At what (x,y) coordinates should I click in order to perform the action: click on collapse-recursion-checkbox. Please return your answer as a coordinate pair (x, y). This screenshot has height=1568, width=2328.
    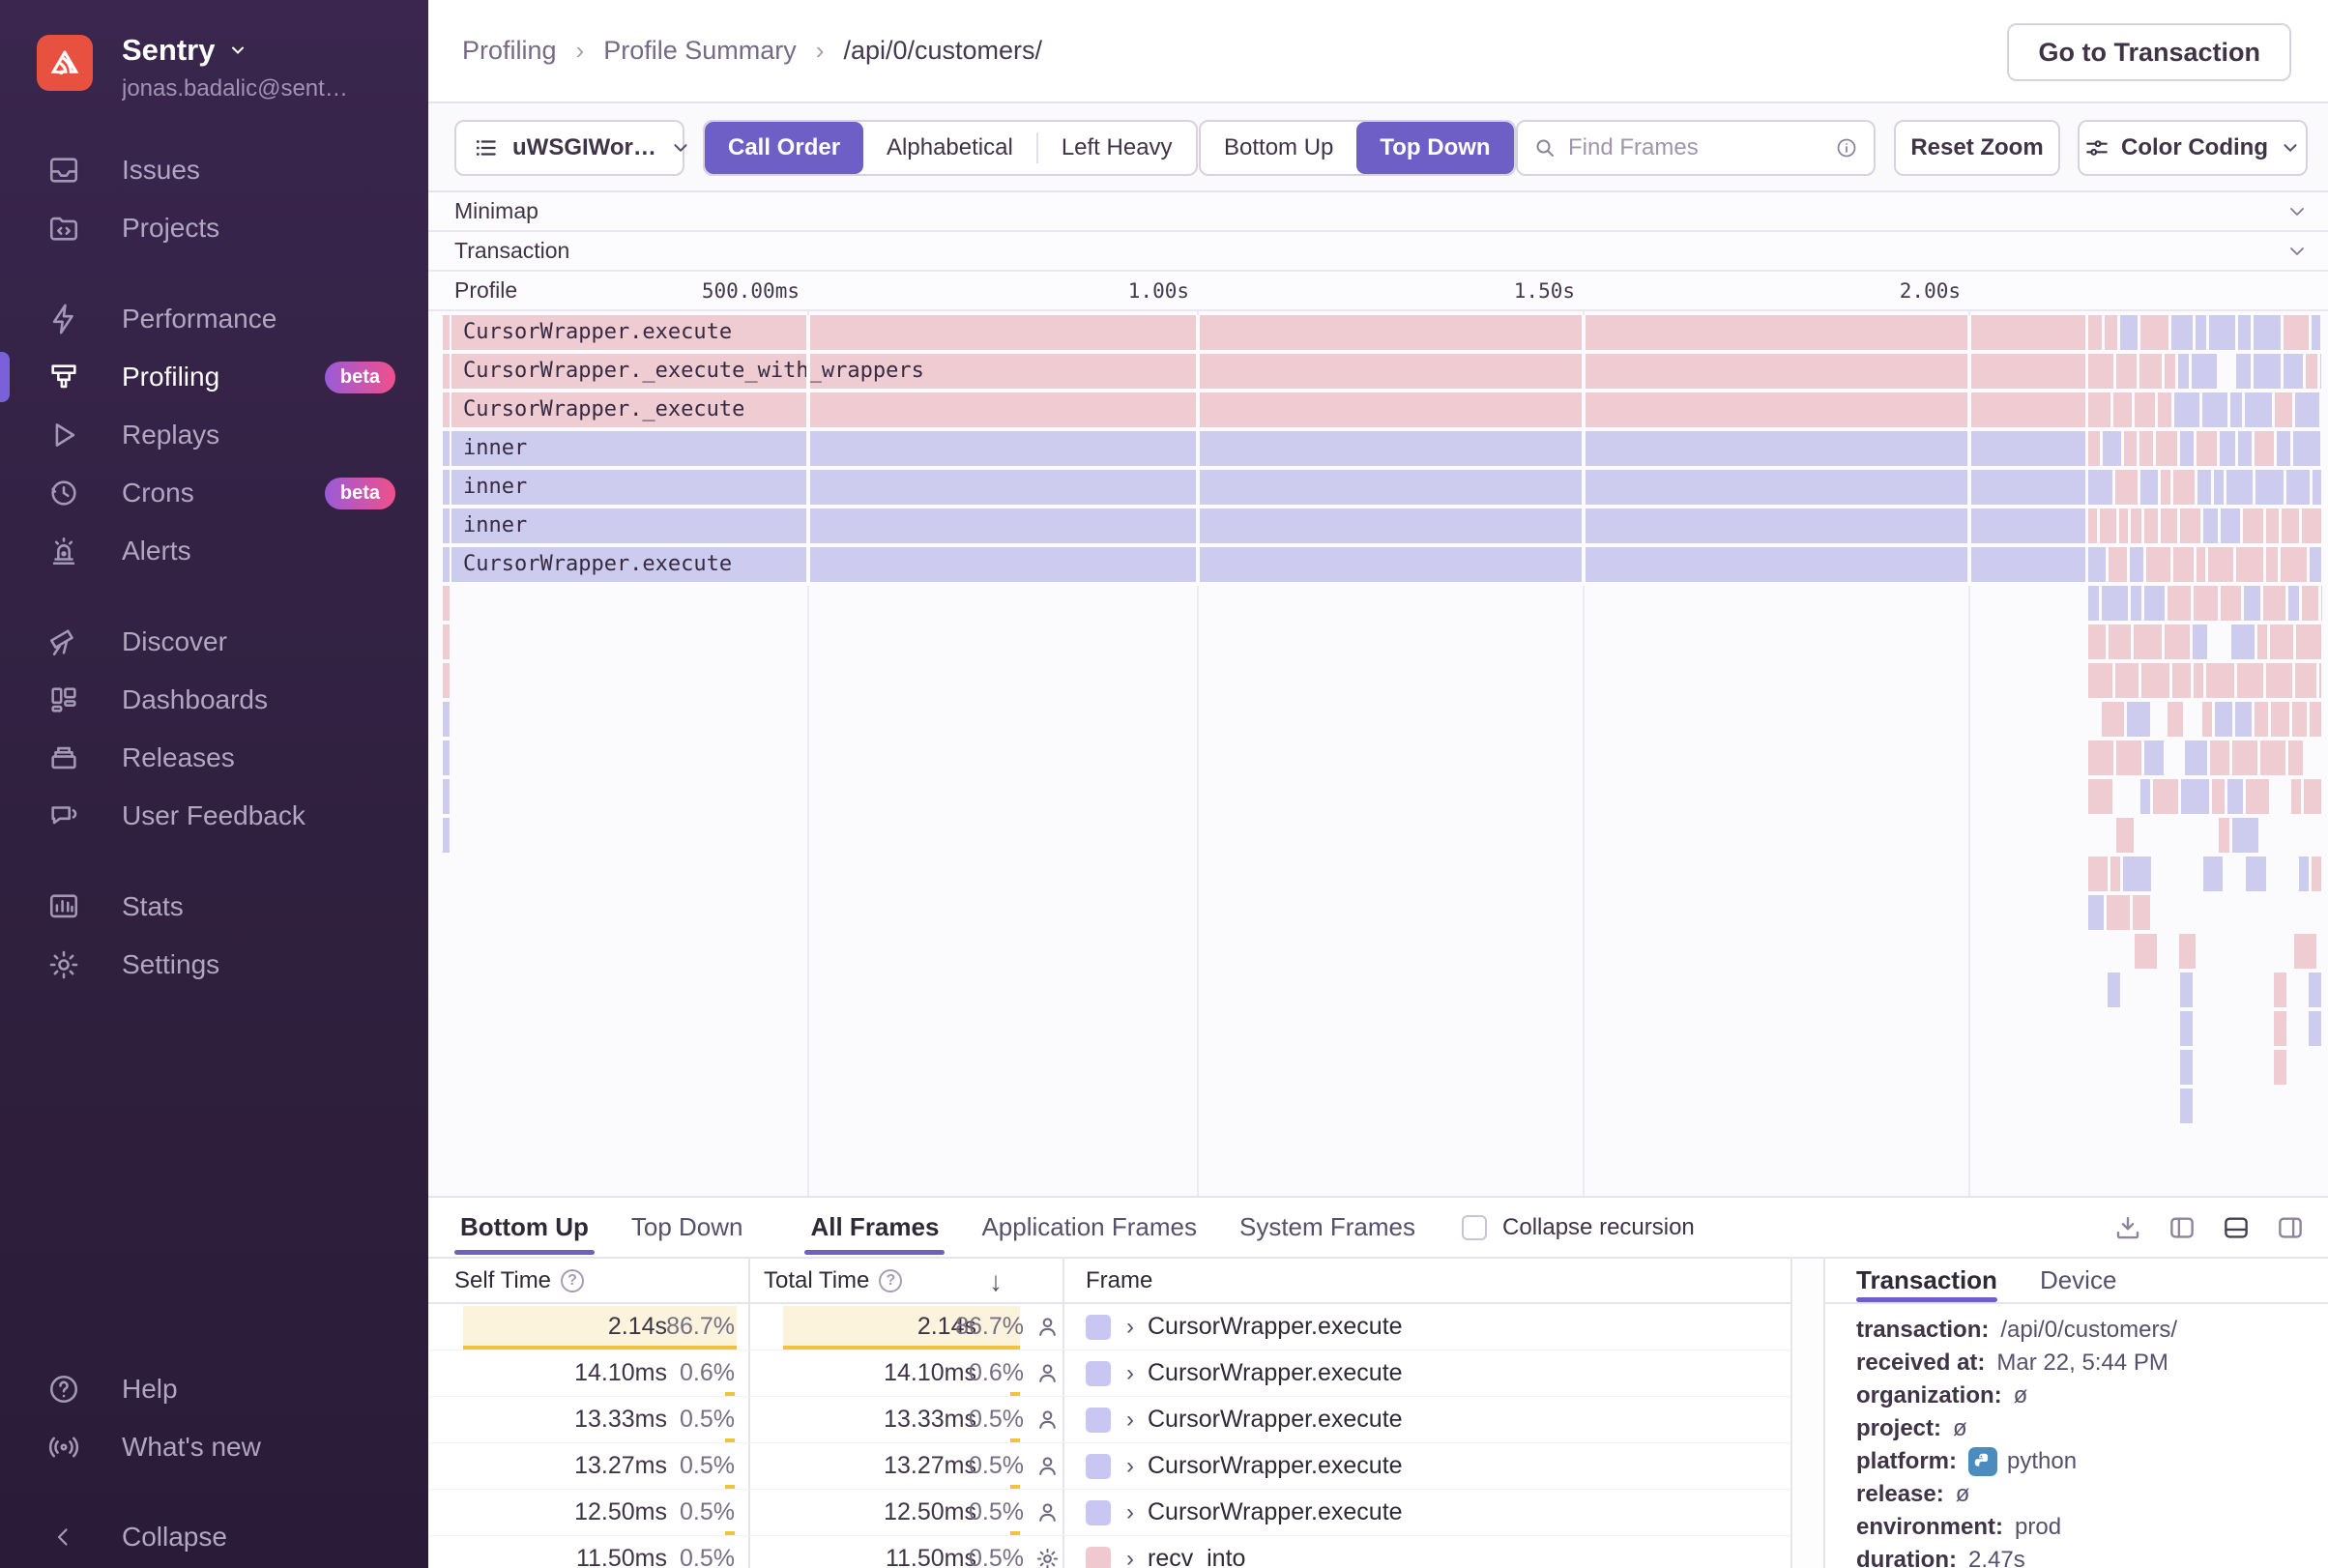
    Looking at the image, I should click on (1475, 1227).